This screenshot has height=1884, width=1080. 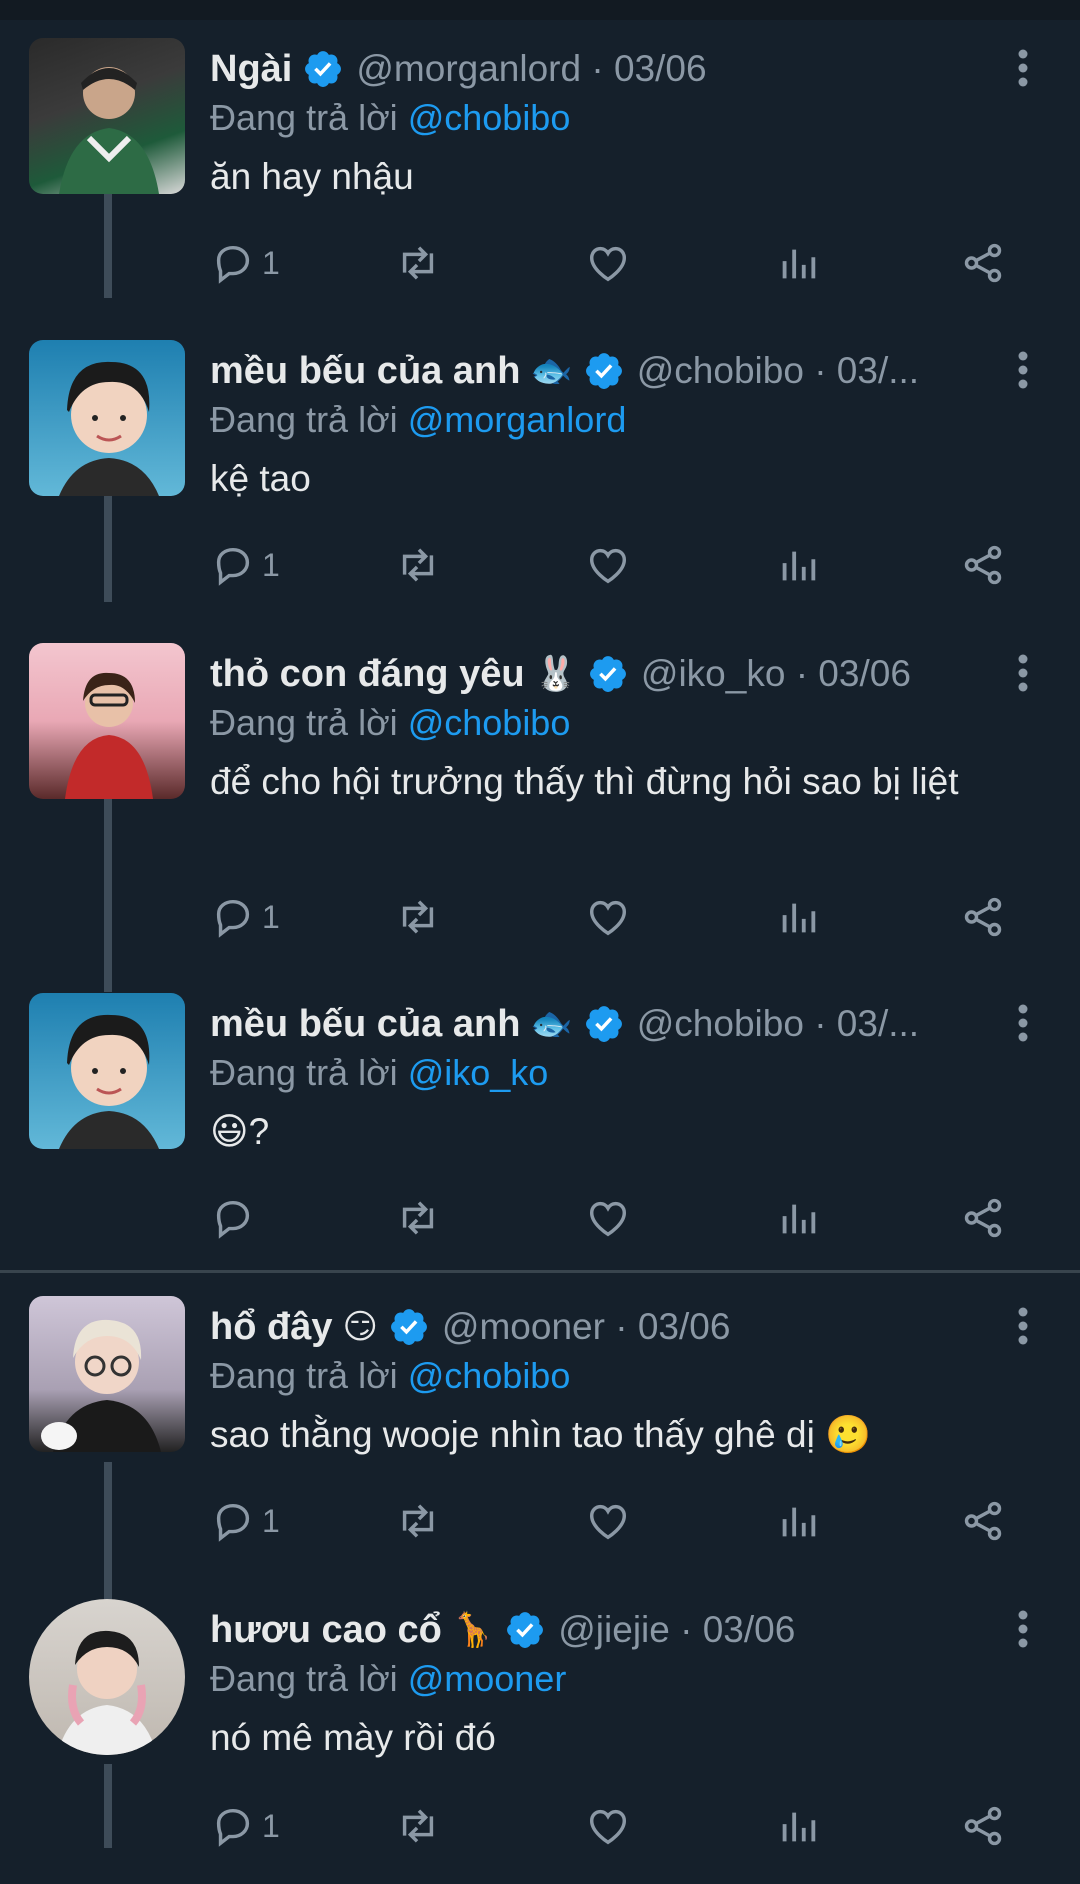 I want to click on tweet-header: Ngài @morganlord · 03/06, so click(x=610, y=69).